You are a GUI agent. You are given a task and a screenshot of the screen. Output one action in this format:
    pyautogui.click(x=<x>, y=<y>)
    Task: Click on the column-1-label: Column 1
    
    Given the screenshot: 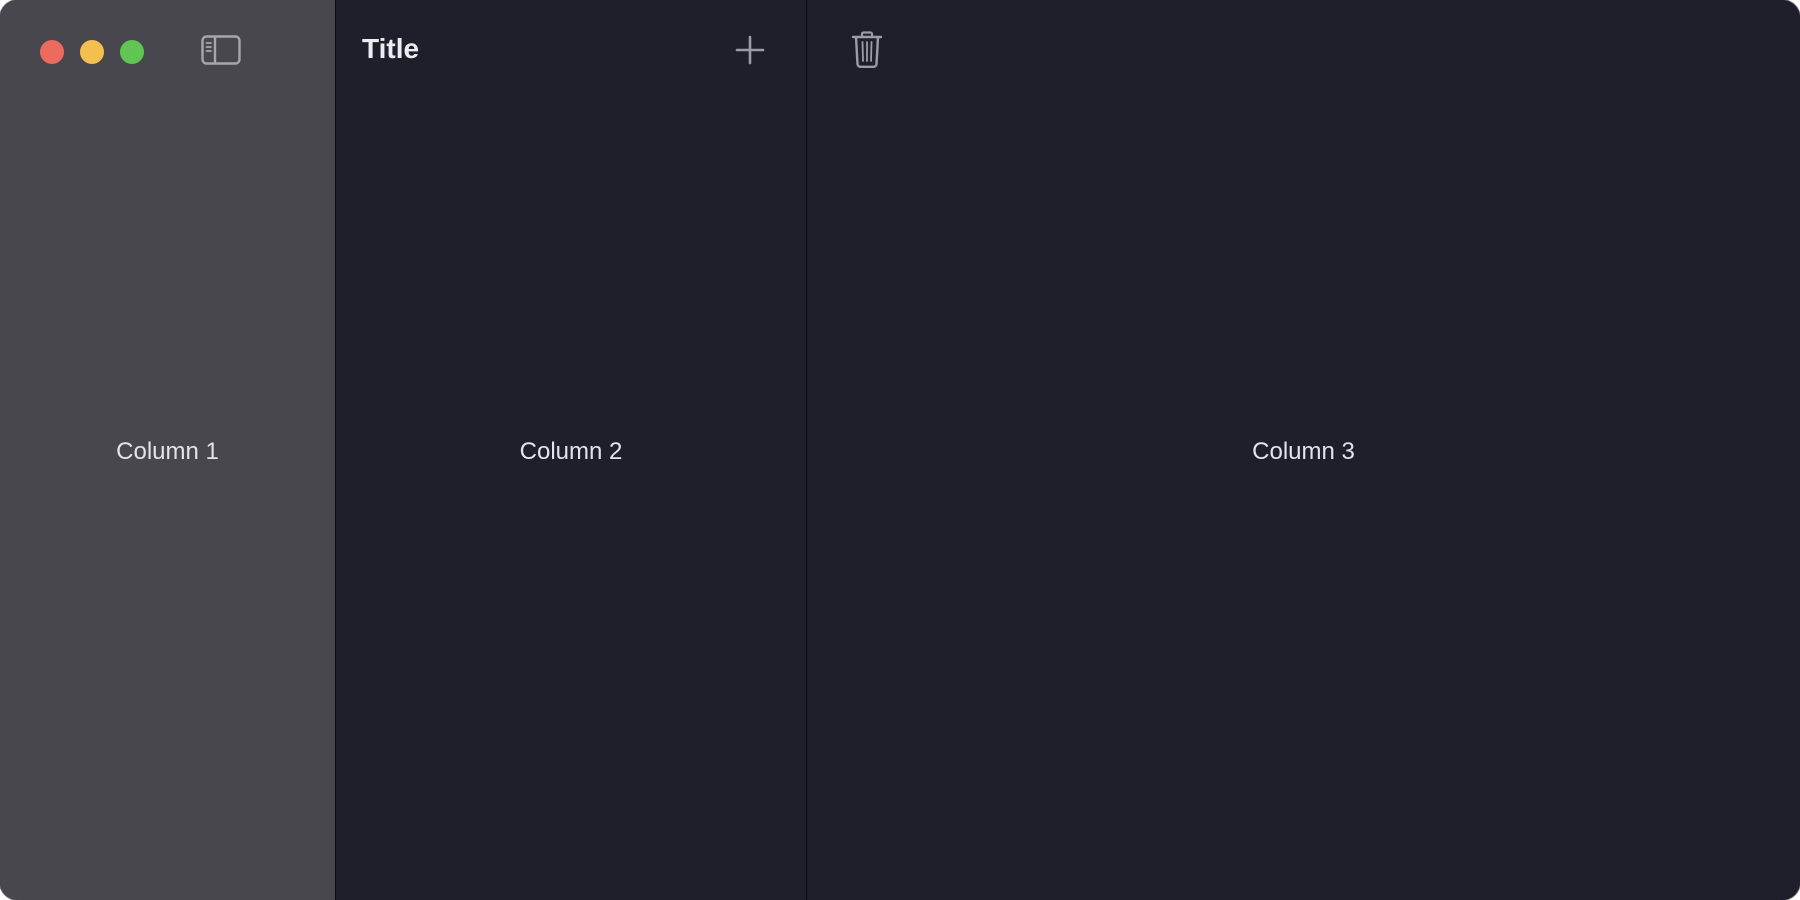 What is the action you would take?
    pyautogui.click(x=167, y=451)
    